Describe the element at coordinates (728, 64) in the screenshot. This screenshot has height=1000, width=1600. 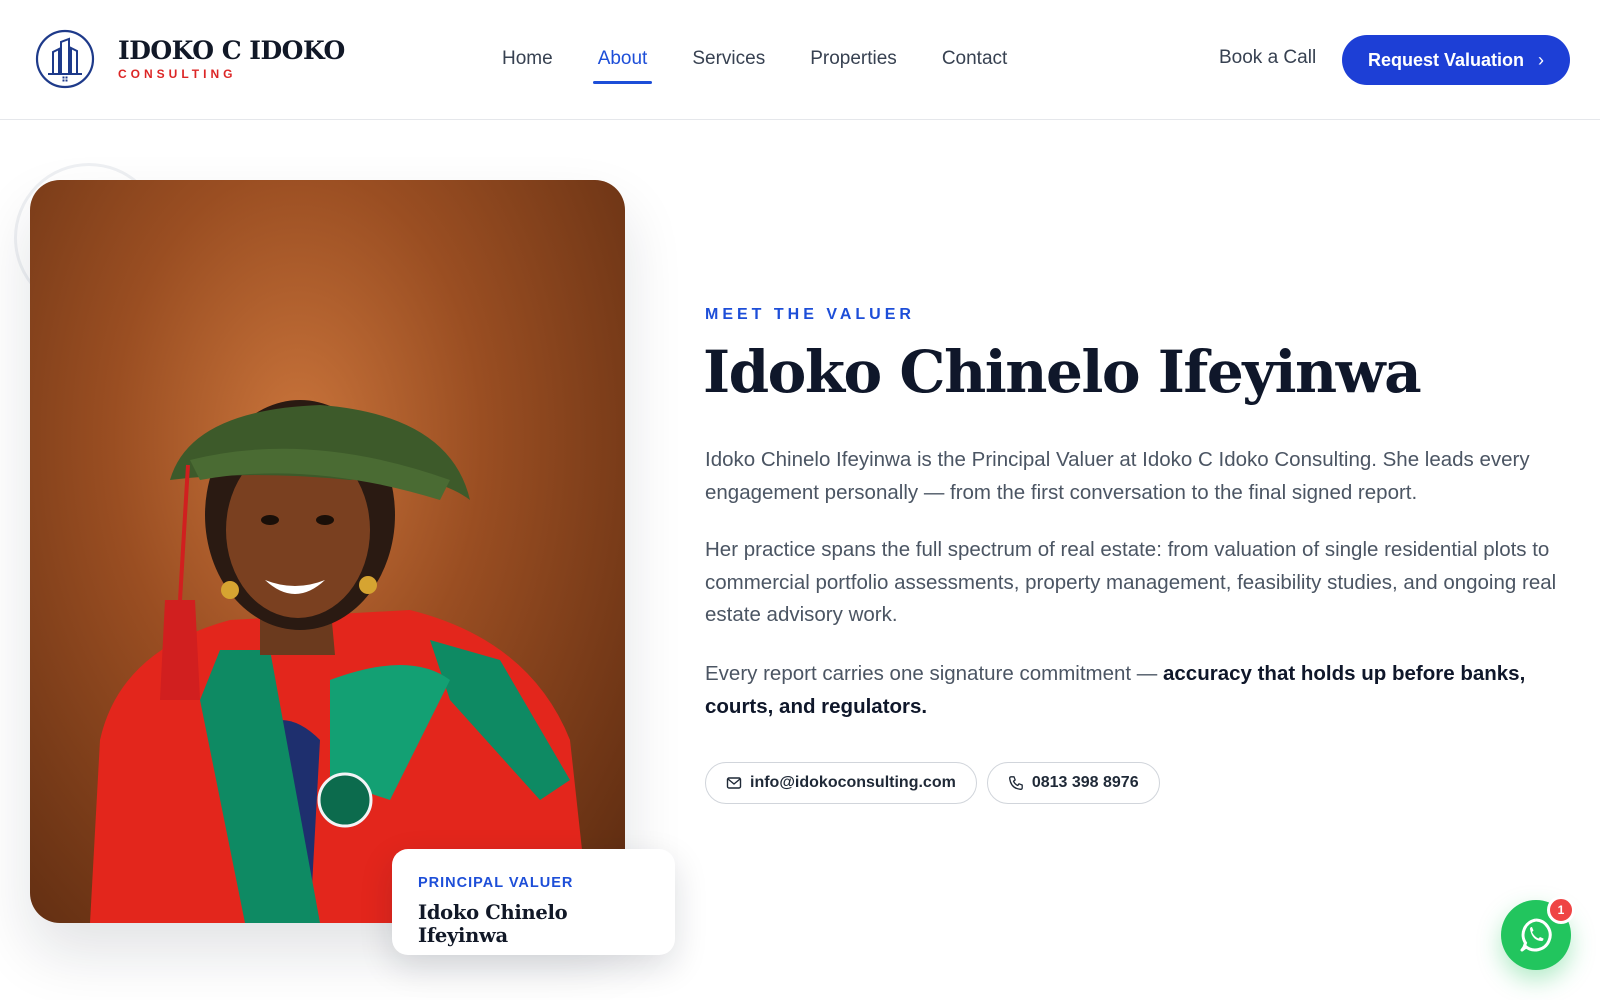
I see `nav-services: Services` at that location.